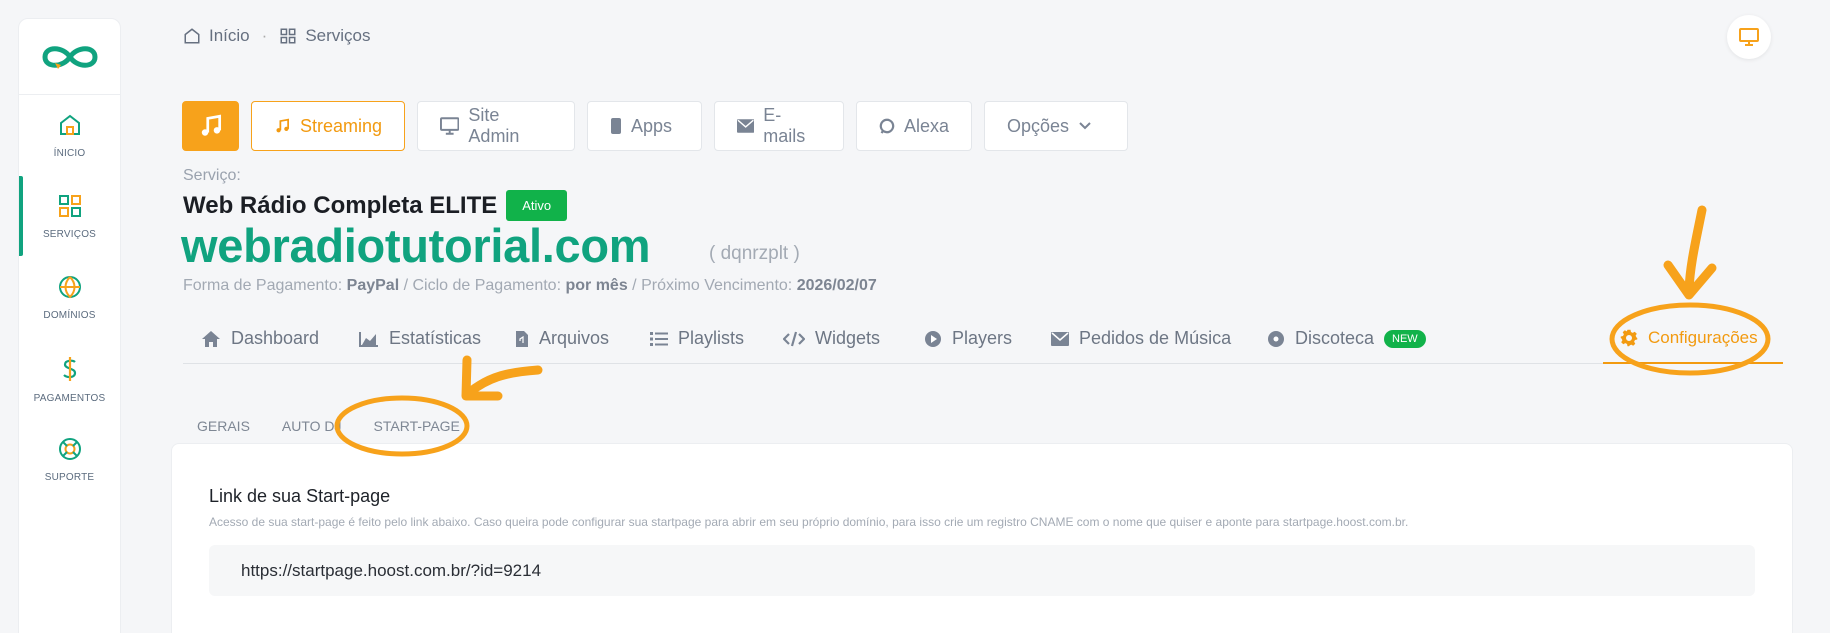 The image size is (1830, 633). What do you see at coordinates (1703, 337) in the screenshot?
I see `tab-label: Configurações` at bounding box center [1703, 337].